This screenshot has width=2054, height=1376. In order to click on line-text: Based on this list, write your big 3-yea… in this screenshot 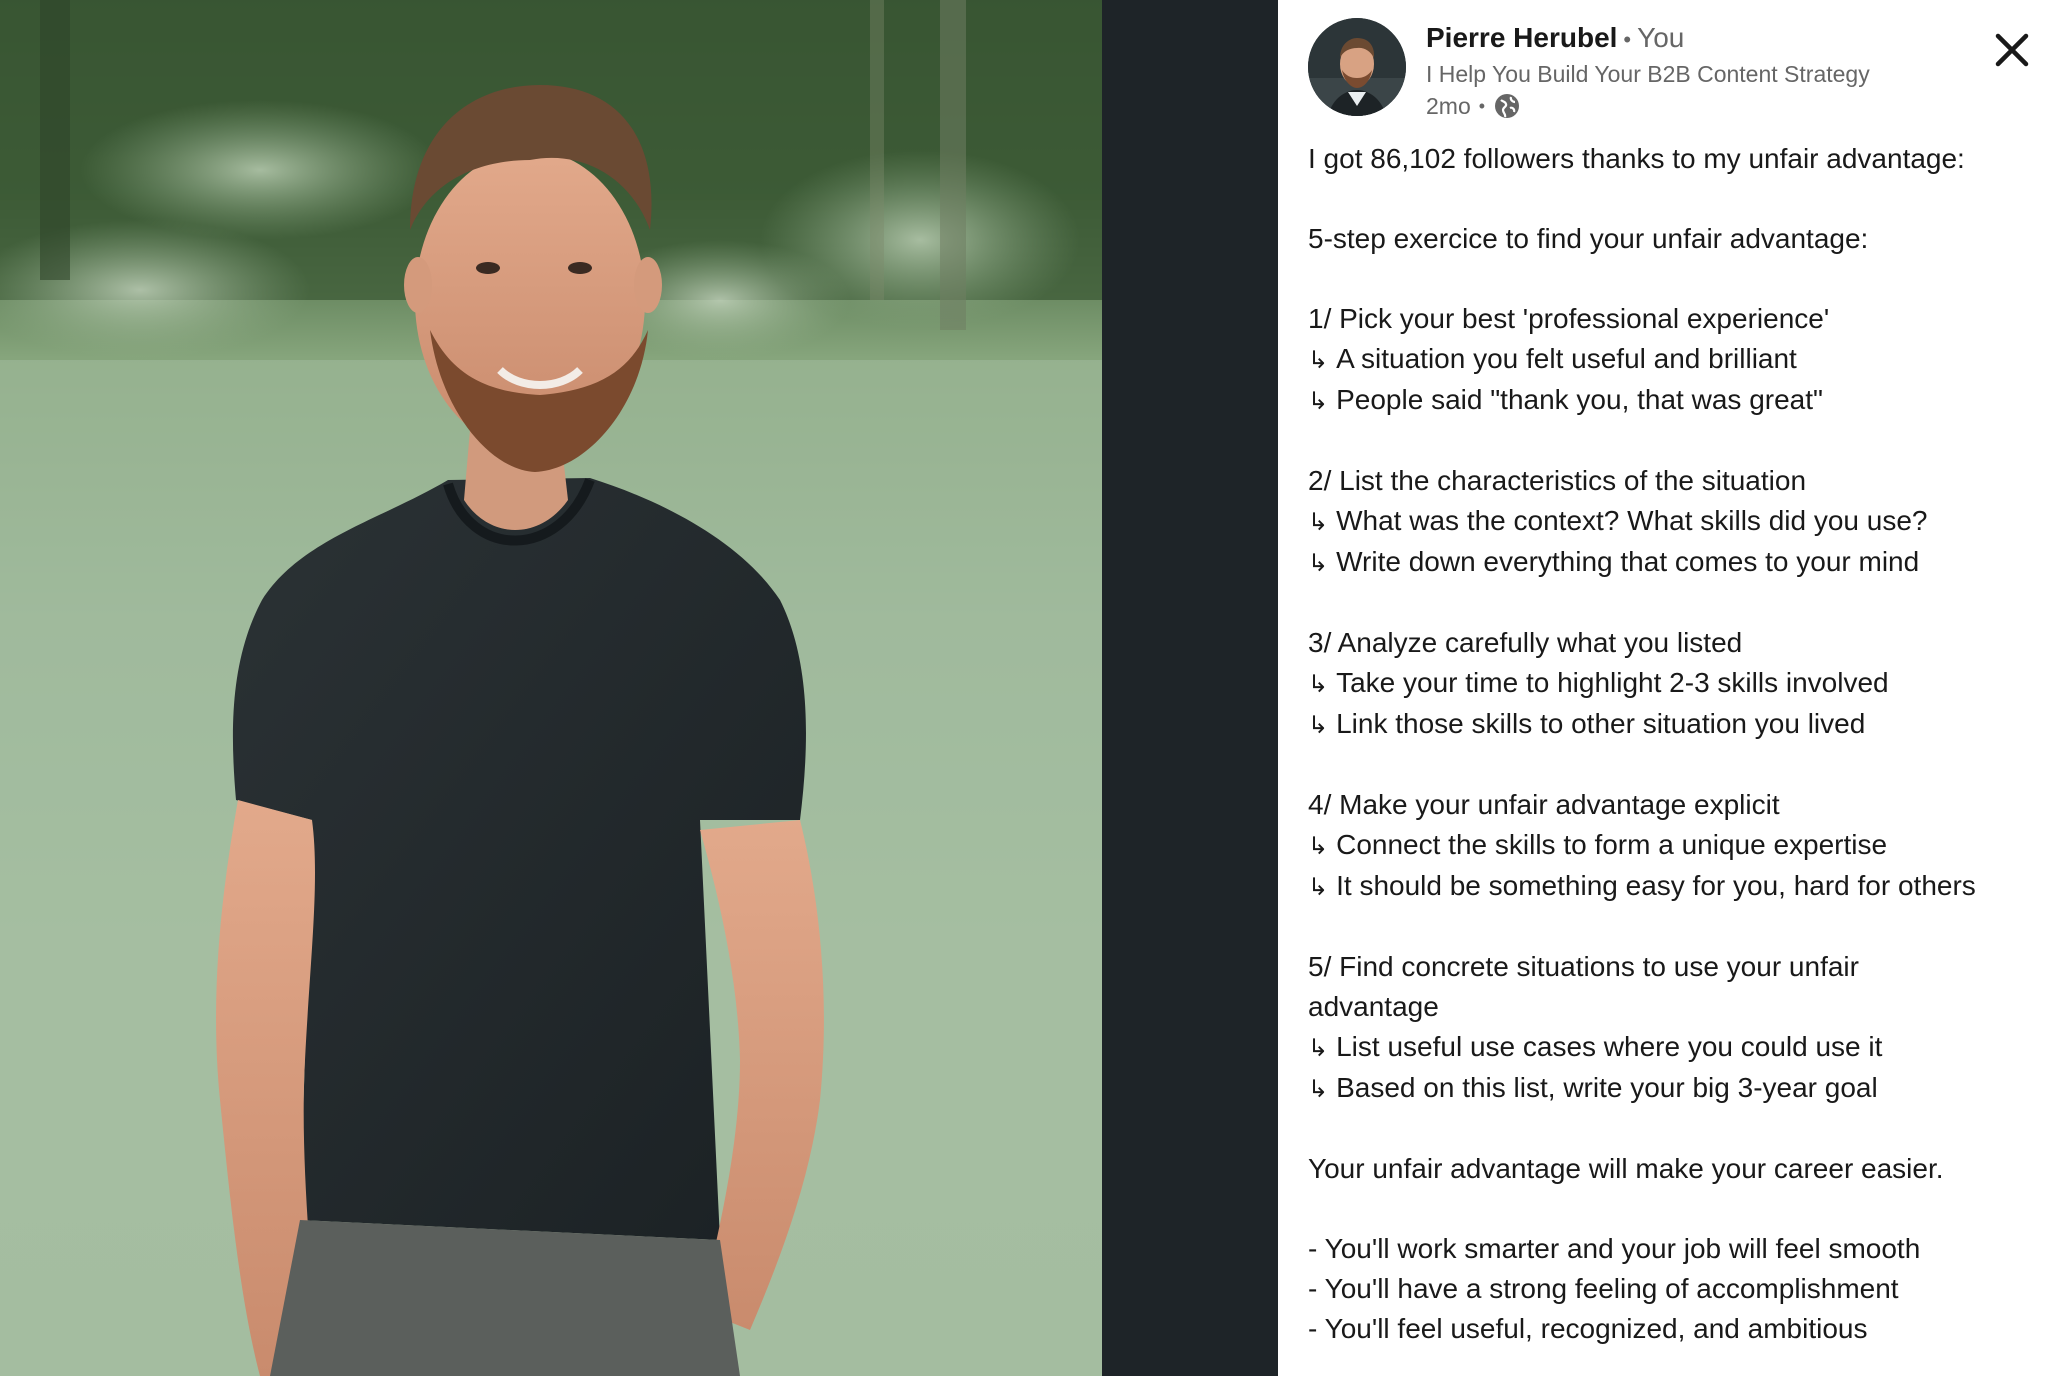, I will do `click(1607, 1087)`.